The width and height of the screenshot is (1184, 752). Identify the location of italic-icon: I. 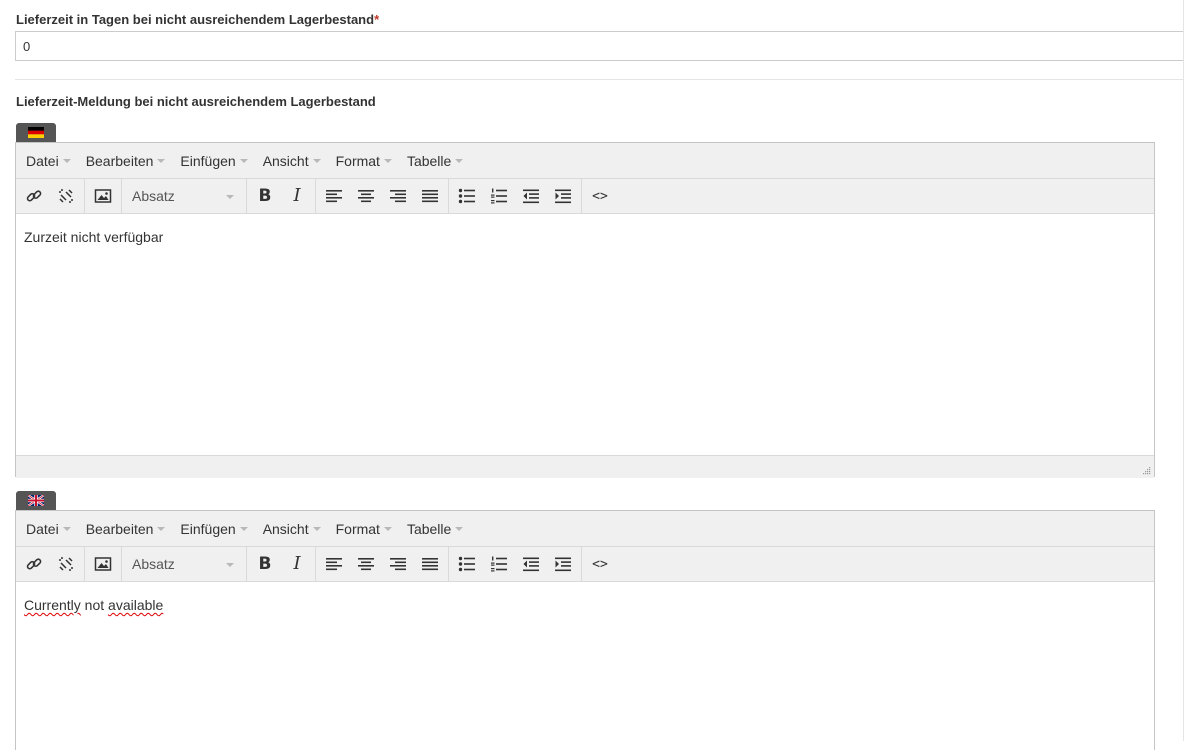
(297, 563).